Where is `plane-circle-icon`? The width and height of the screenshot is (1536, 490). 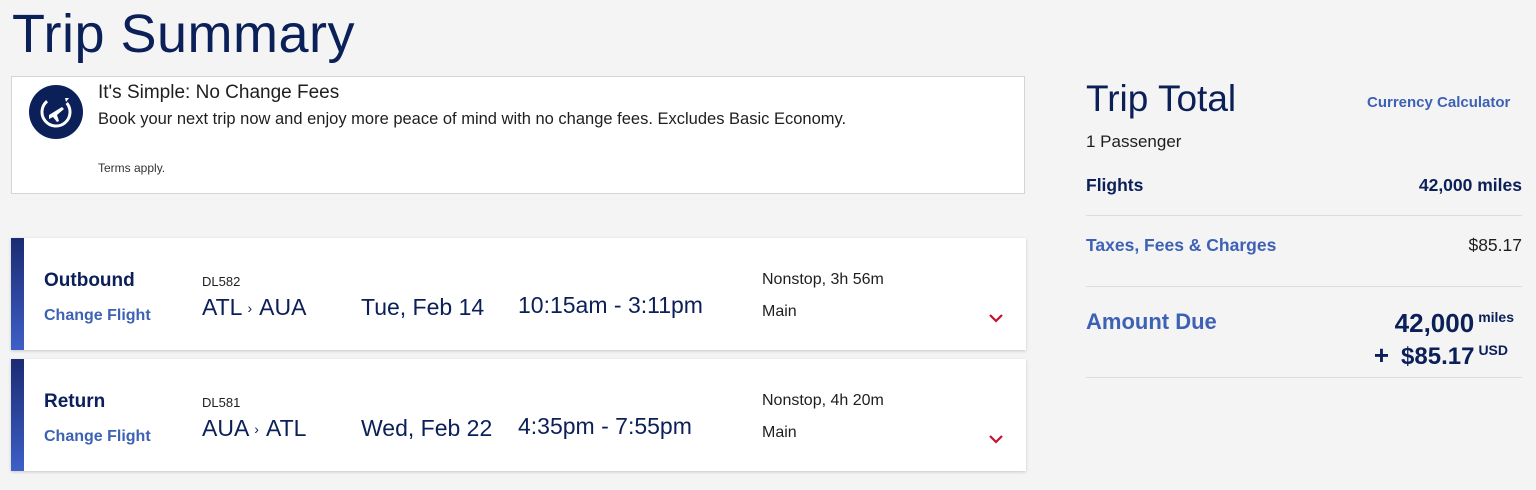 plane-circle-icon is located at coordinates (56, 112).